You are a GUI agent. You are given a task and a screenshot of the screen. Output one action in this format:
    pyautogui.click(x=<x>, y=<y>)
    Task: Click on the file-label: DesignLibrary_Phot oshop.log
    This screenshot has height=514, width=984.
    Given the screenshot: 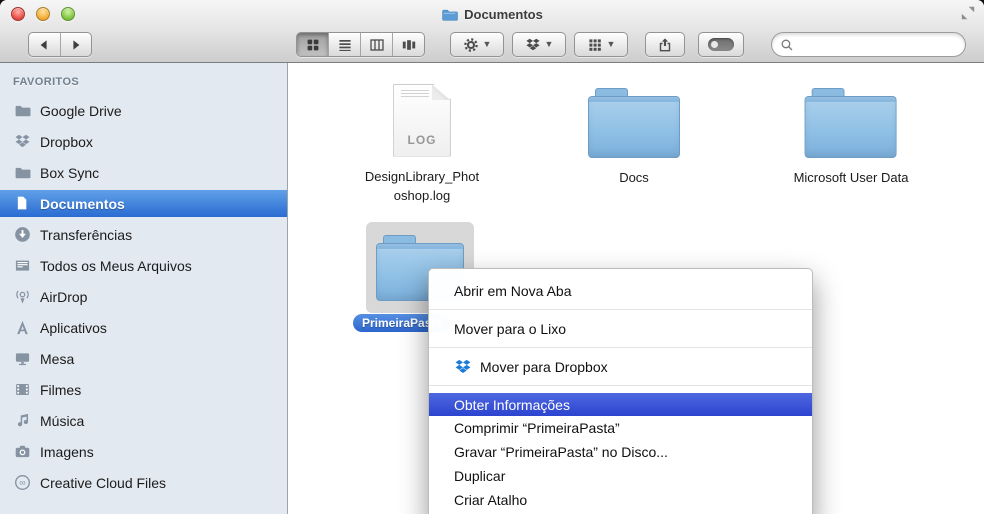 What is the action you would take?
    pyautogui.click(x=422, y=186)
    